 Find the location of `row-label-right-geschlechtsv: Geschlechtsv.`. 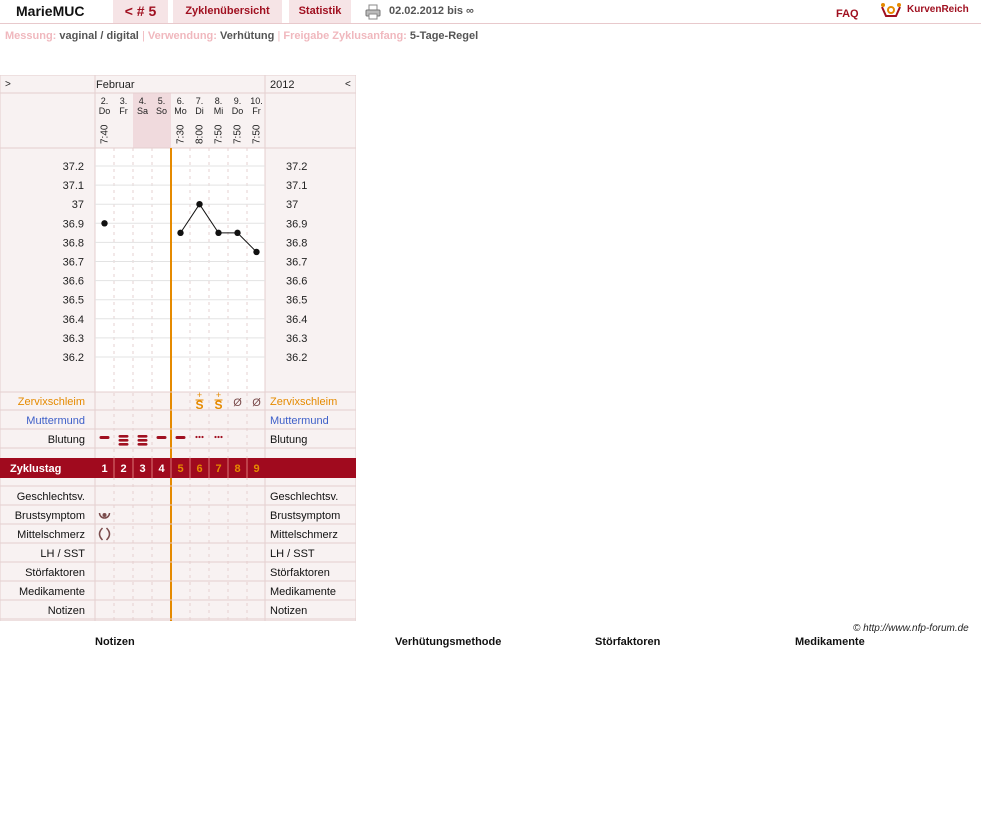

row-label-right-geschlechtsv: Geschlechtsv. is located at coordinates (304, 497).